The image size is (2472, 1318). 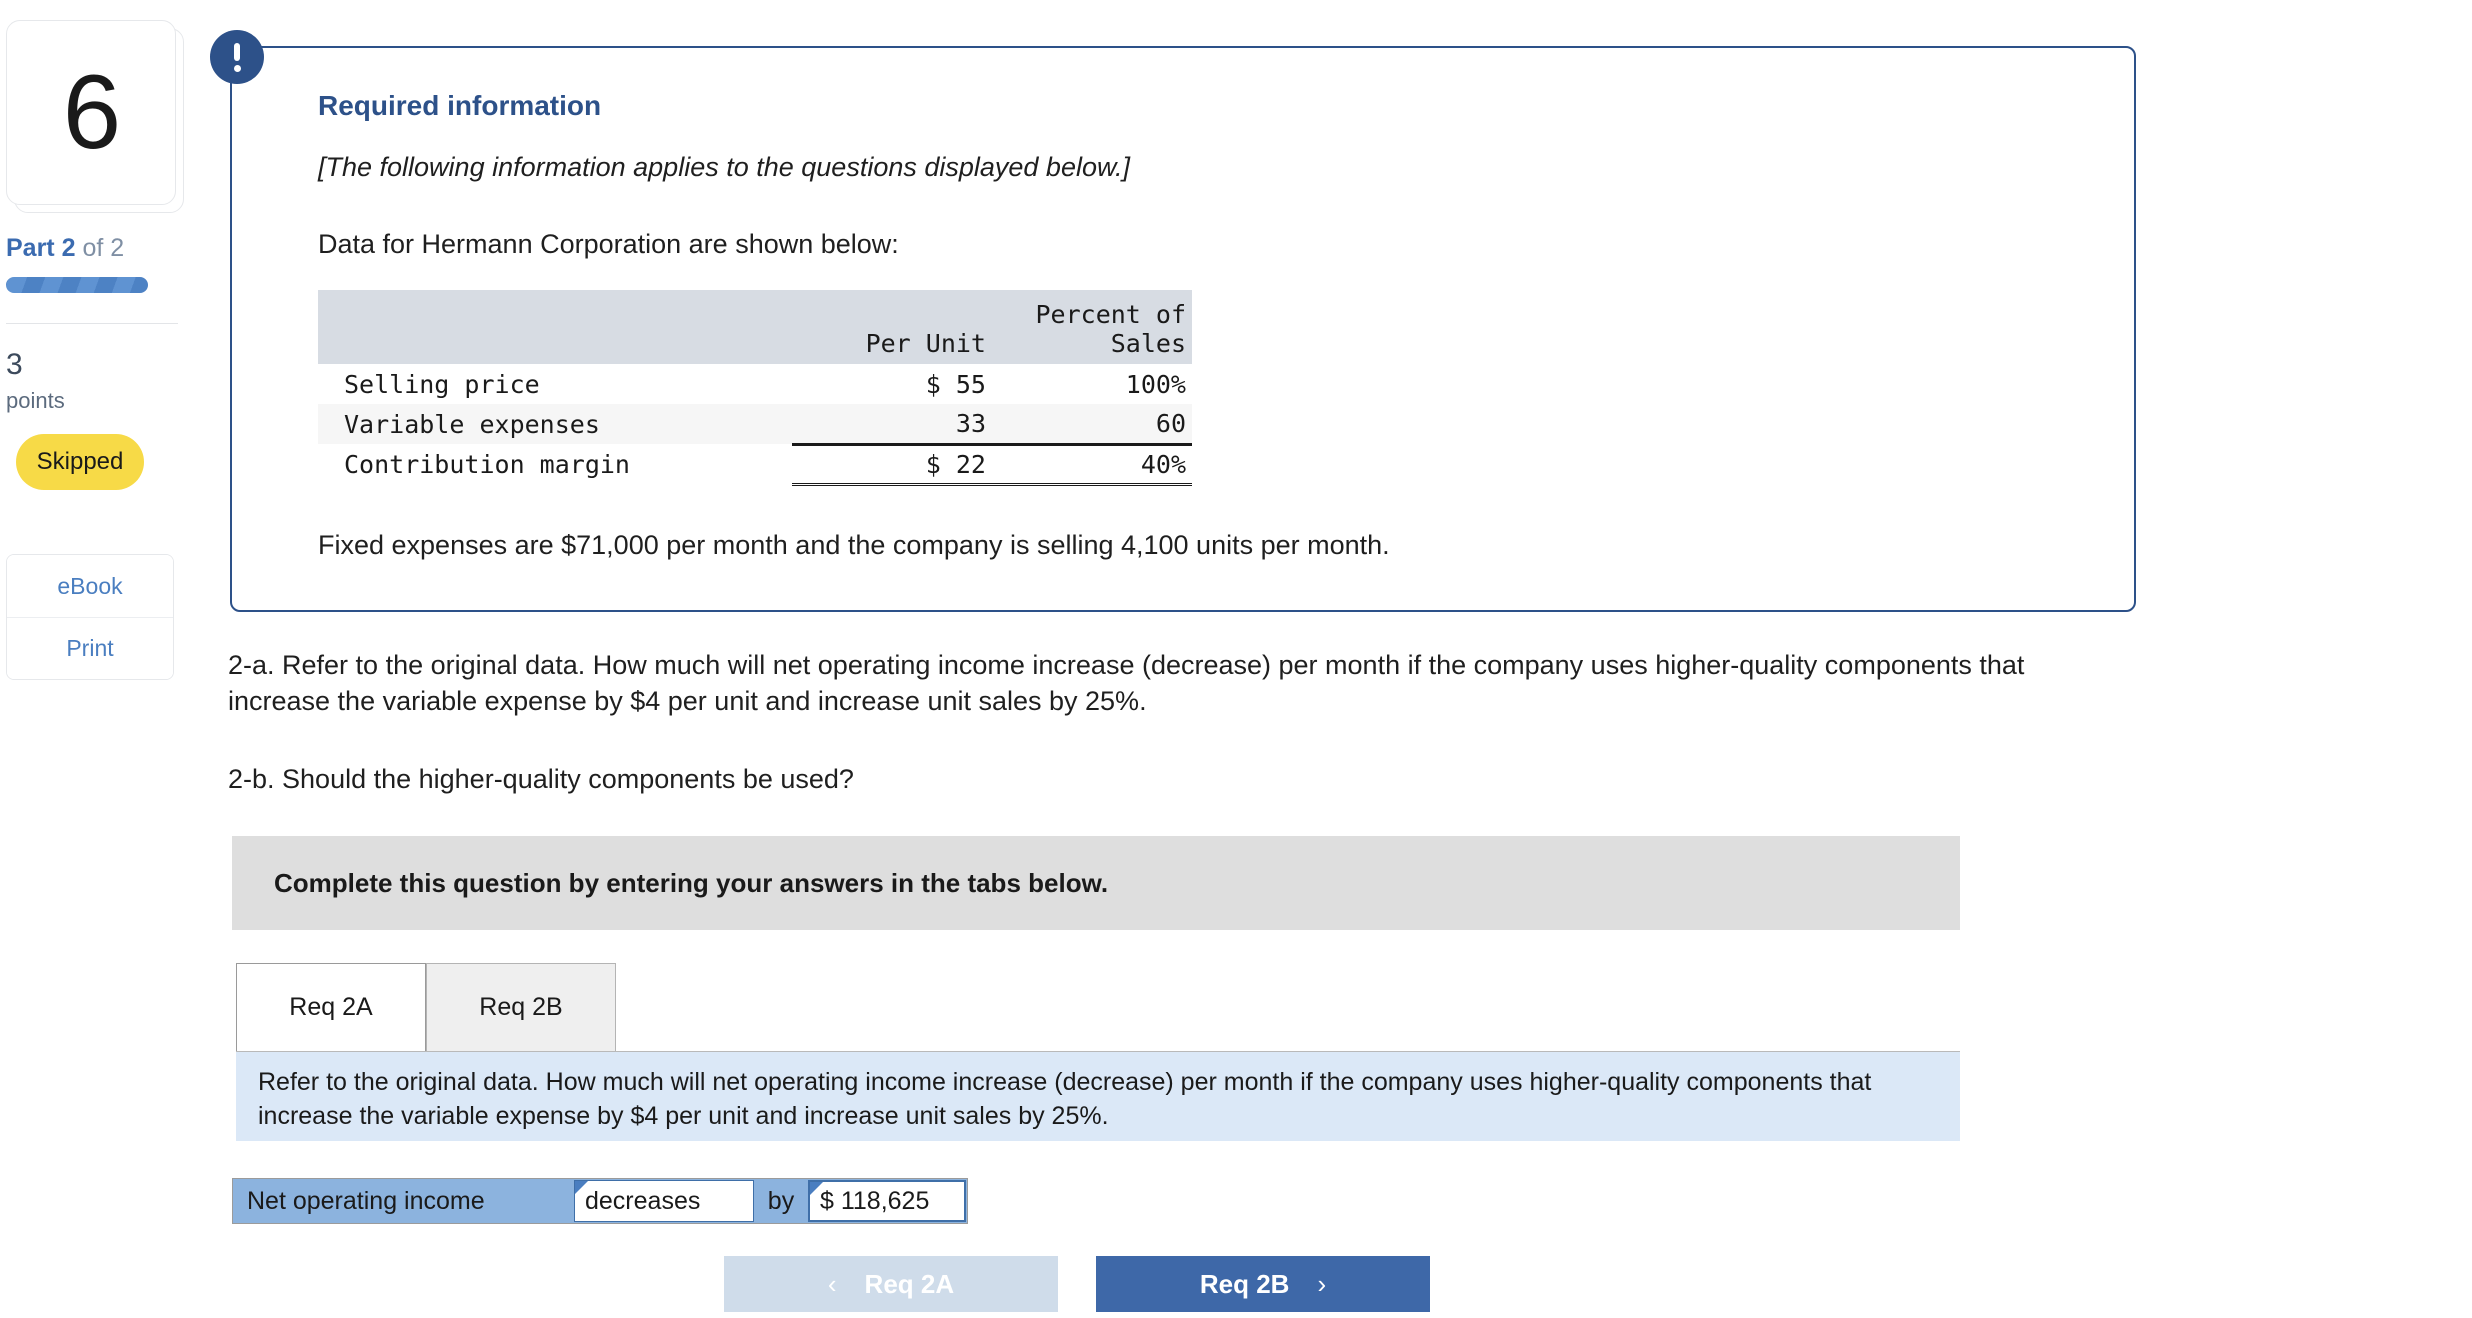 I want to click on next-requirement-button: Req 2B ›, so click(x=1263, y=1284).